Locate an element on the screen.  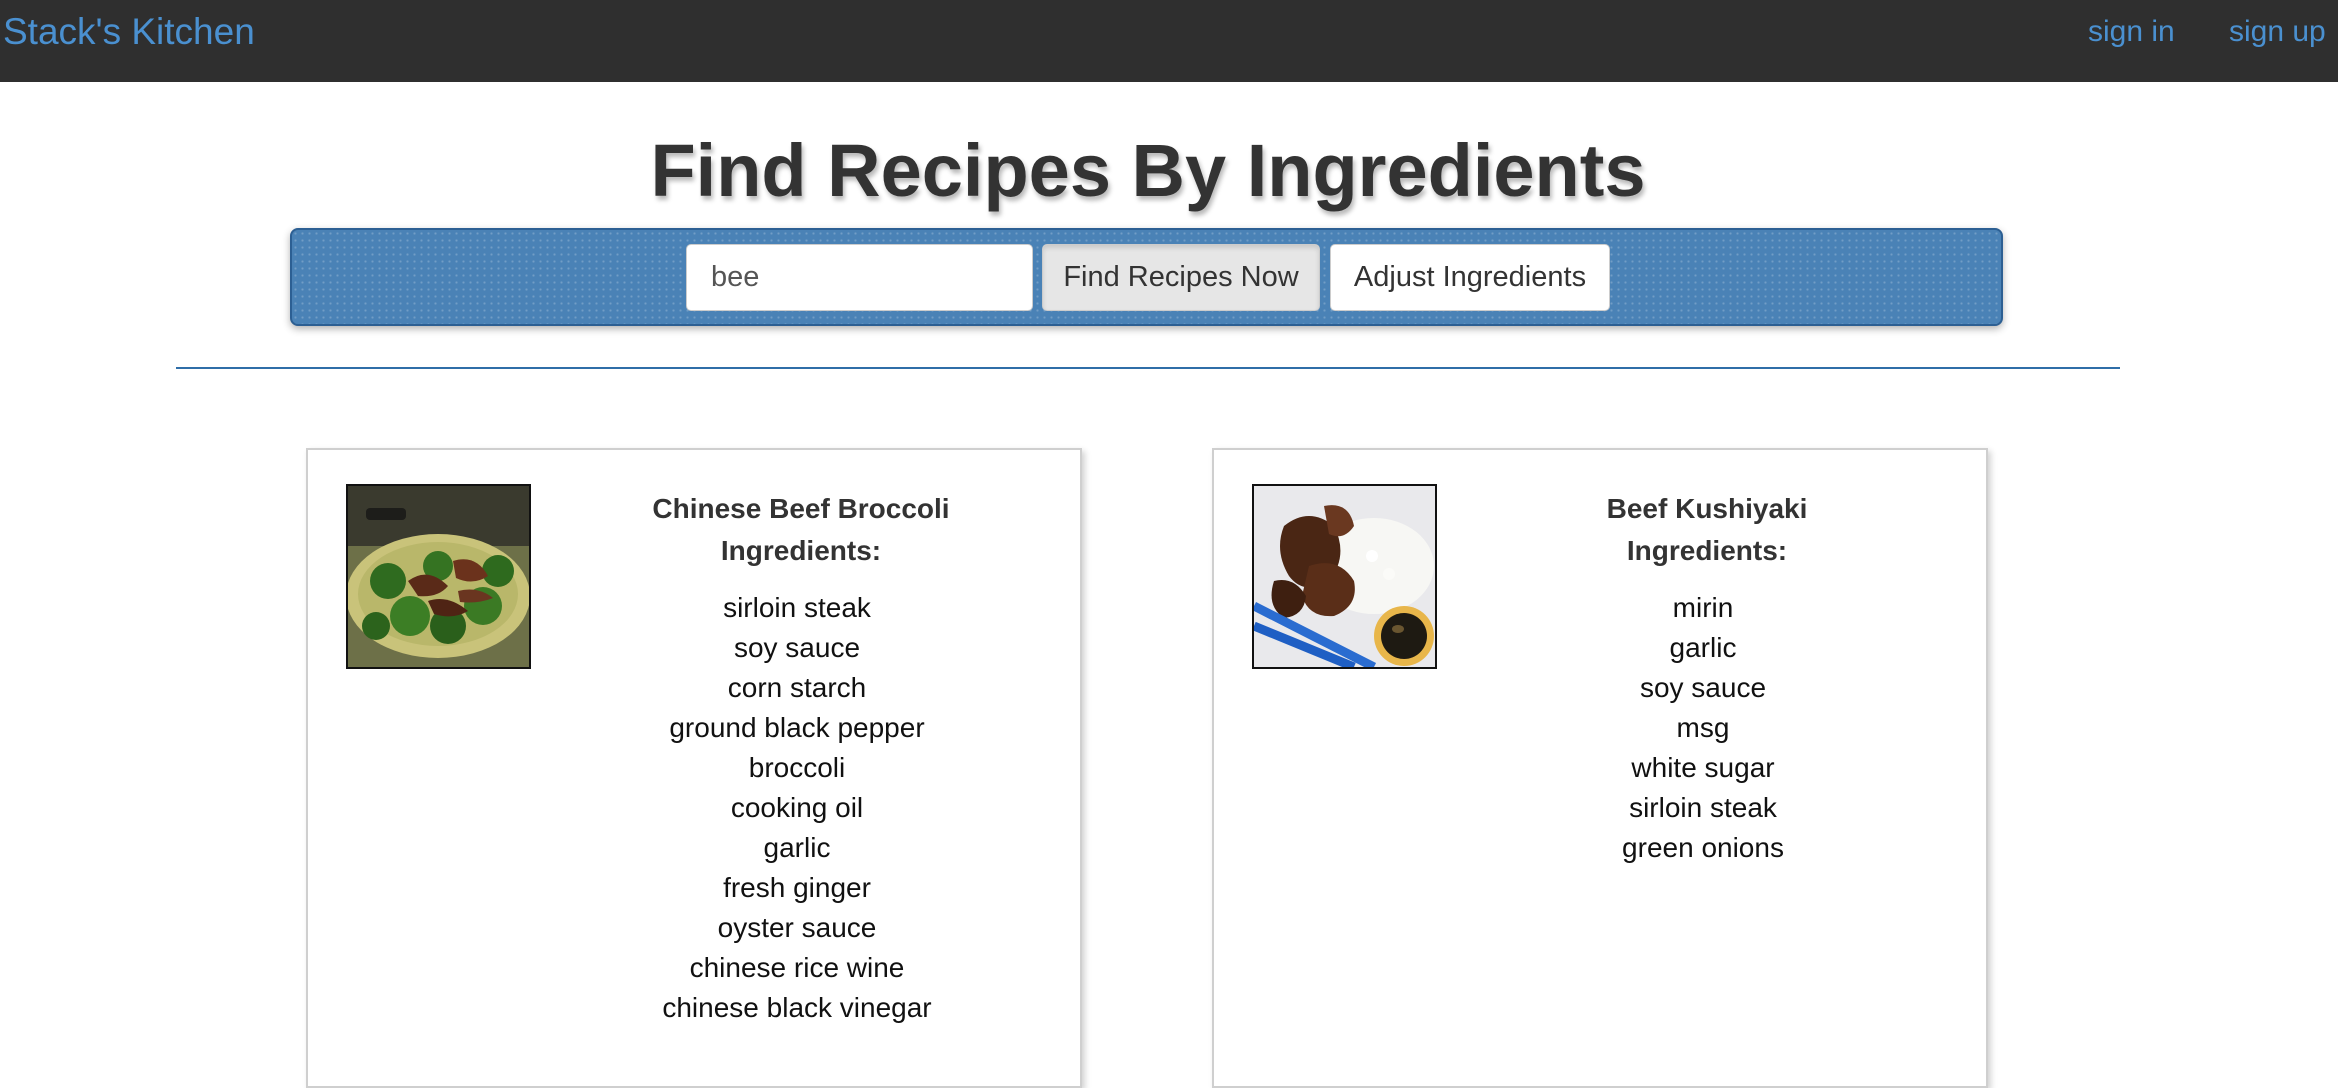
ingredient-item: oyster sauce is located at coordinates (797, 927).